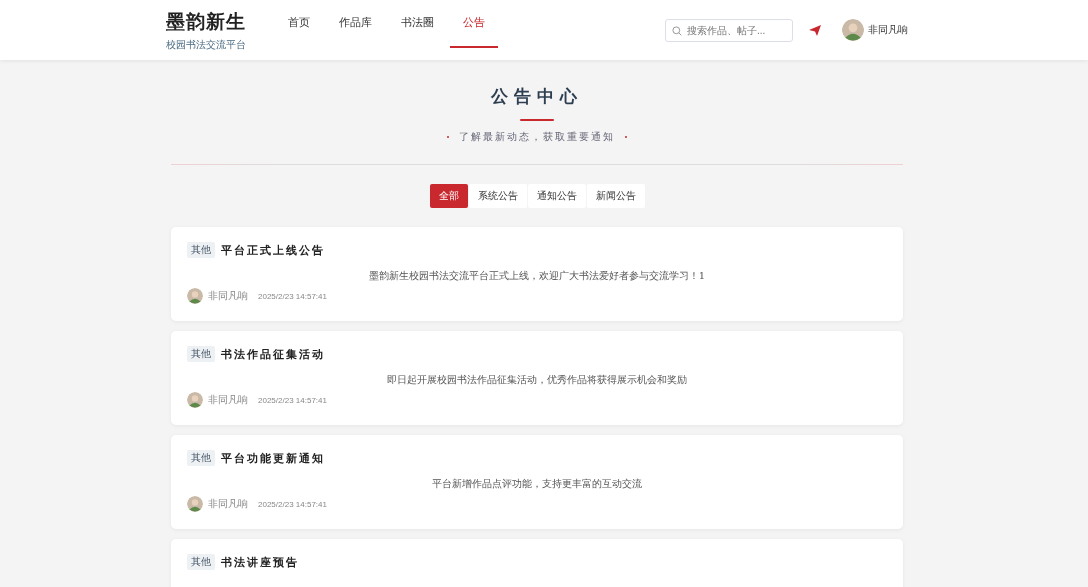  What do you see at coordinates (448, 196) in the screenshot?
I see `filter-tab: 全部` at bounding box center [448, 196].